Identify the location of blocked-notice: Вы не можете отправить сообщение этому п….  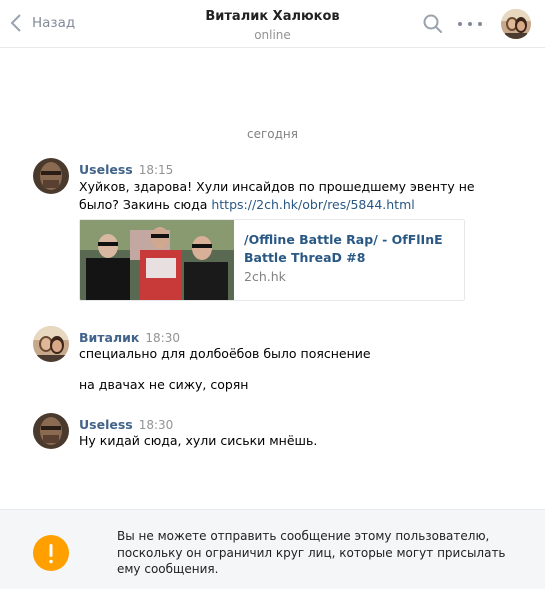
(272, 549).